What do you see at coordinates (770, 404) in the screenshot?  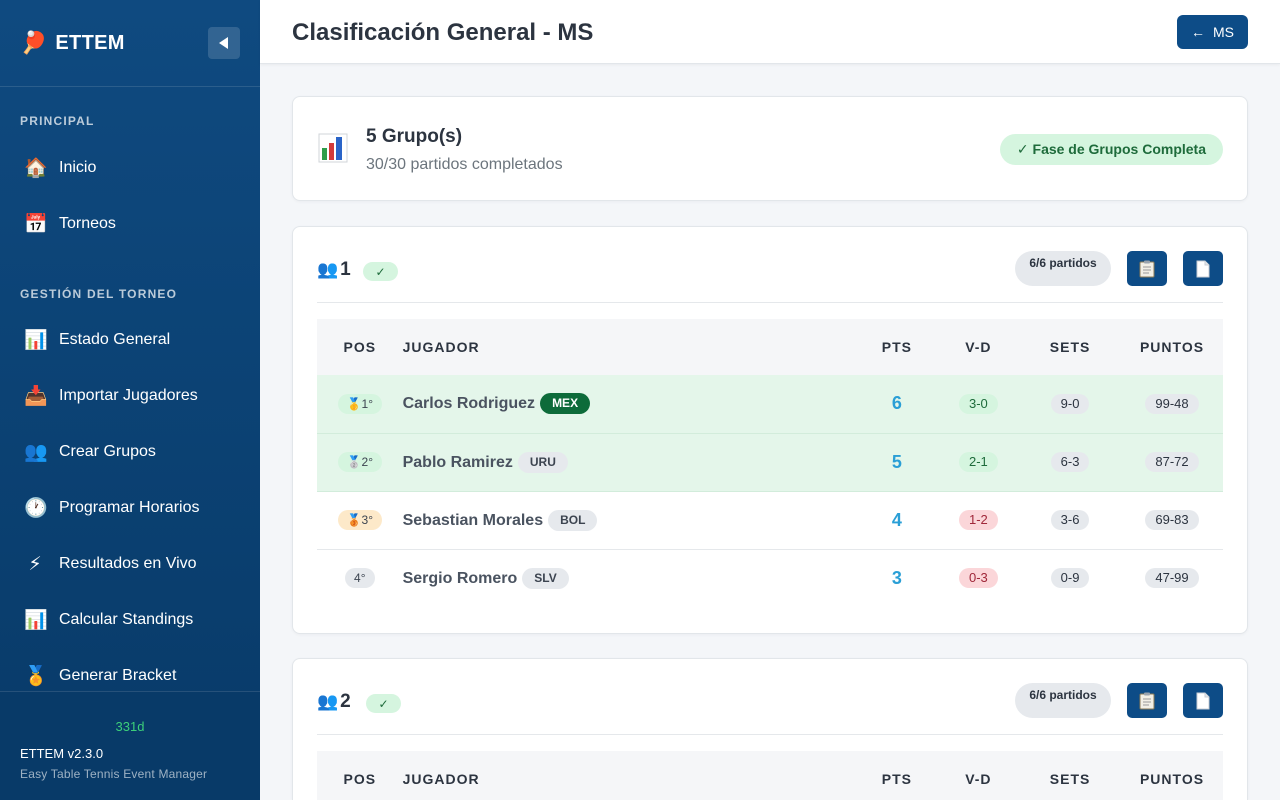 I see `table-row: 🥇1° Carlos Rodriguez MEX 6 3-0 9-0 99-48` at bounding box center [770, 404].